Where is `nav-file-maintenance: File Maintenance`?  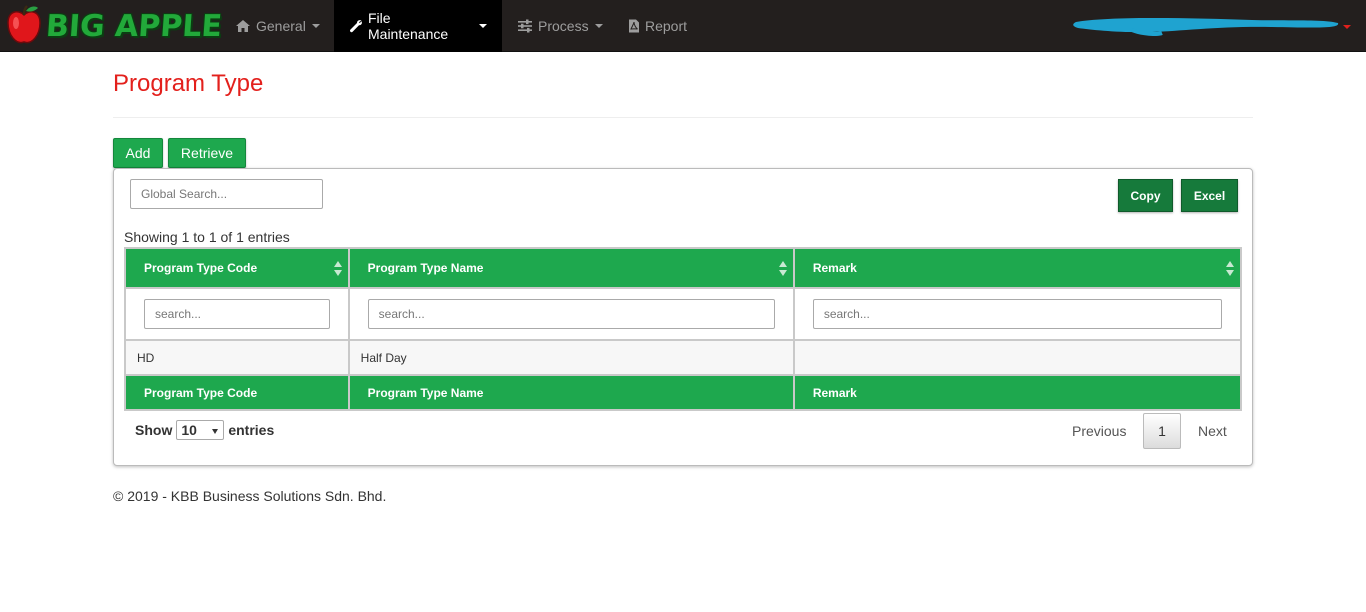 nav-file-maintenance: File Maintenance is located at coordinates (418, 26).